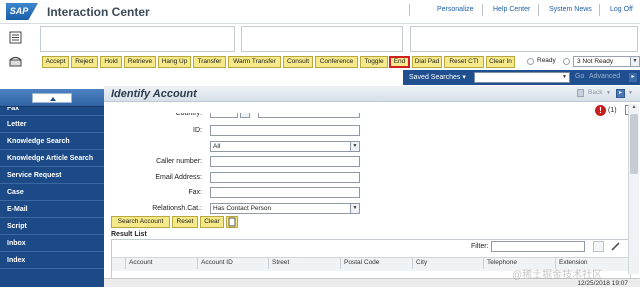 Image resolution: width=640 pixels, height=288 pixels. Describe the element at coordinates (197, 130) in the screenshot. I see `id-label: ID:` at that location.